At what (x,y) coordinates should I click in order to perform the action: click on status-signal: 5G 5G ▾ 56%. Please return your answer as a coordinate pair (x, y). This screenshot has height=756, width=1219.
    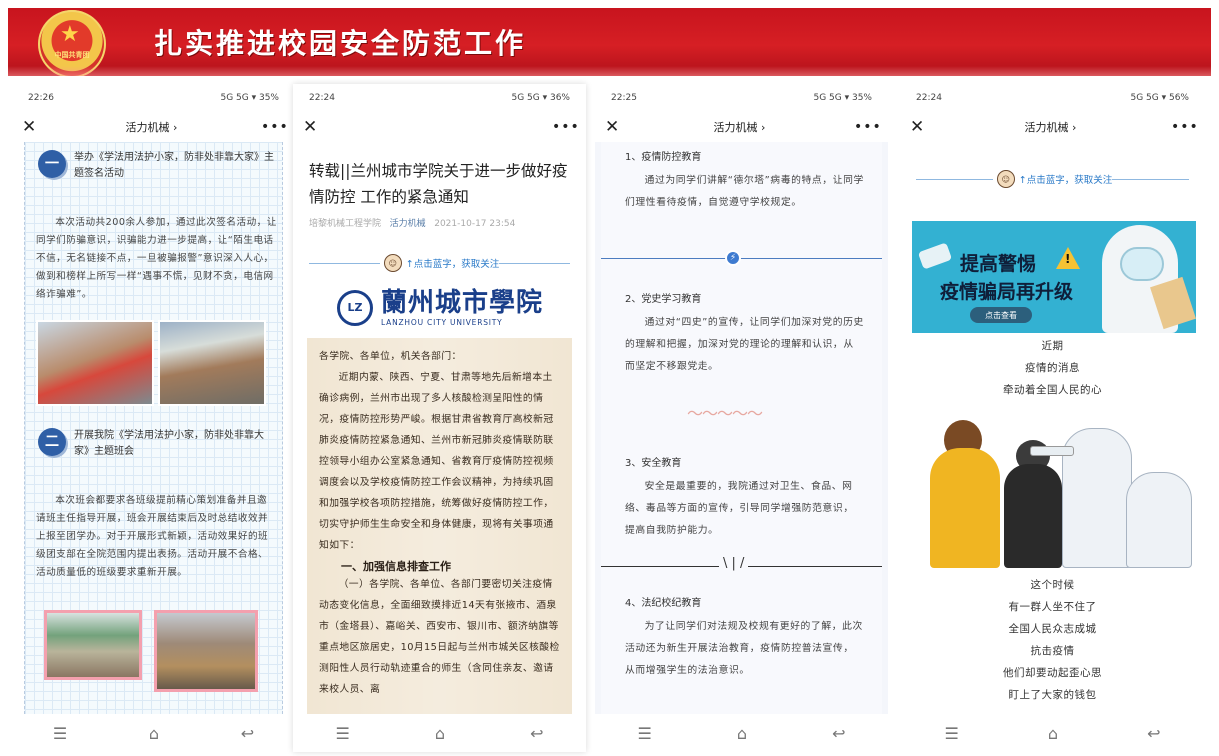
    Looking at the image, I should click on (1159, 98).